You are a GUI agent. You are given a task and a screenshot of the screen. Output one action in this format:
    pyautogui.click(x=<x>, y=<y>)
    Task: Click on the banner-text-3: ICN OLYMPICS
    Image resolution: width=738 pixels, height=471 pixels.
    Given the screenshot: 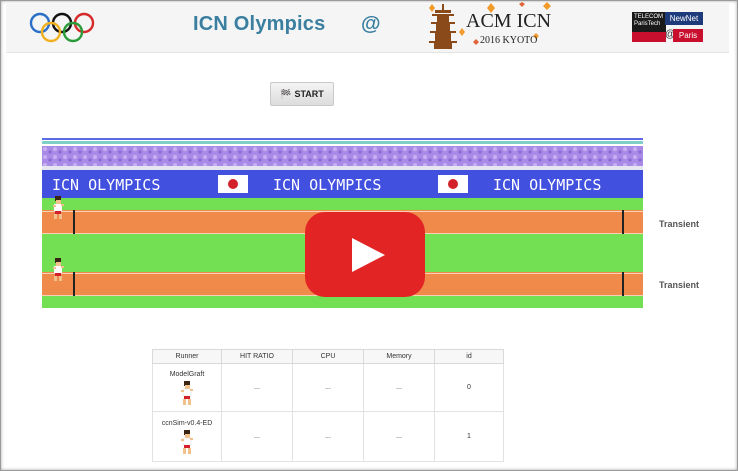 What is the action you would take?
    pyautogui.click(x=547, y=185)
    